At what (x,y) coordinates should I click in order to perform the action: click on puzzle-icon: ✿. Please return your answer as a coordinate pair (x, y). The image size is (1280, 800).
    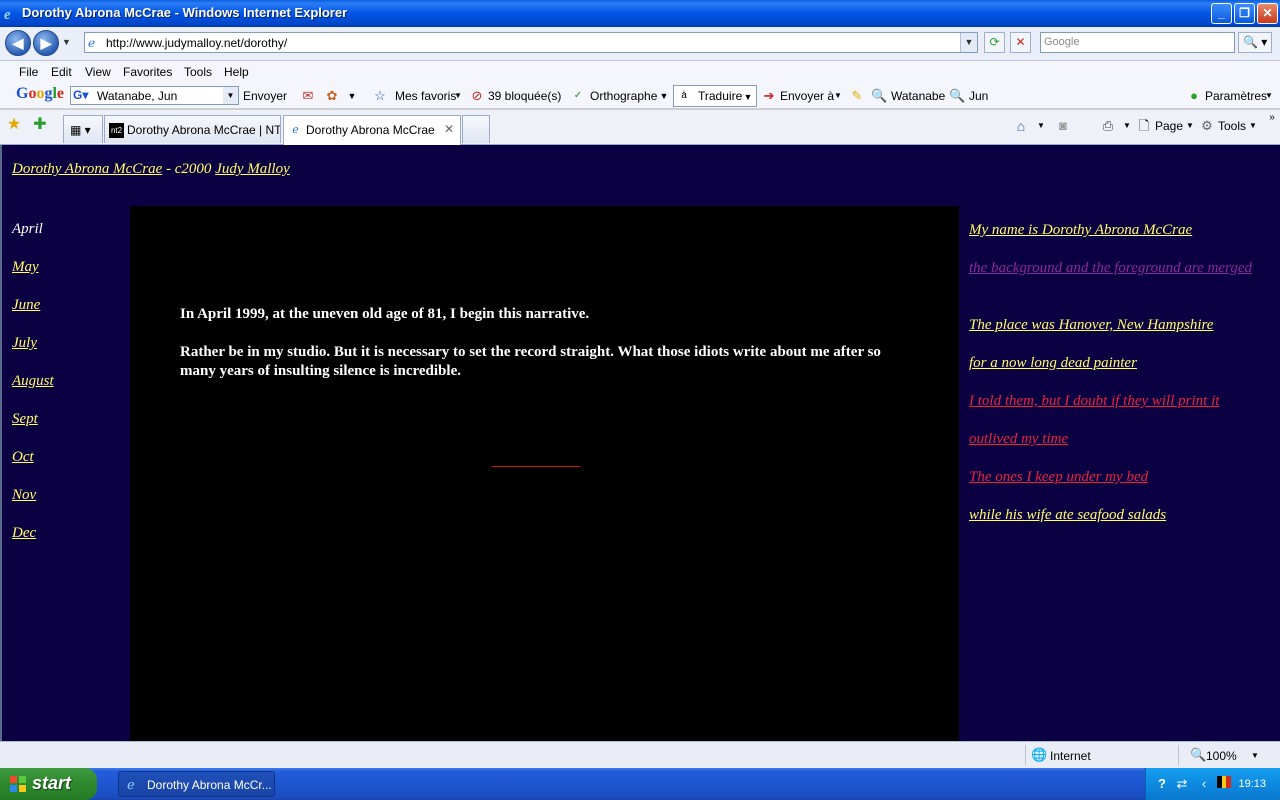
    Looking at the image, I should click on (332, 96).